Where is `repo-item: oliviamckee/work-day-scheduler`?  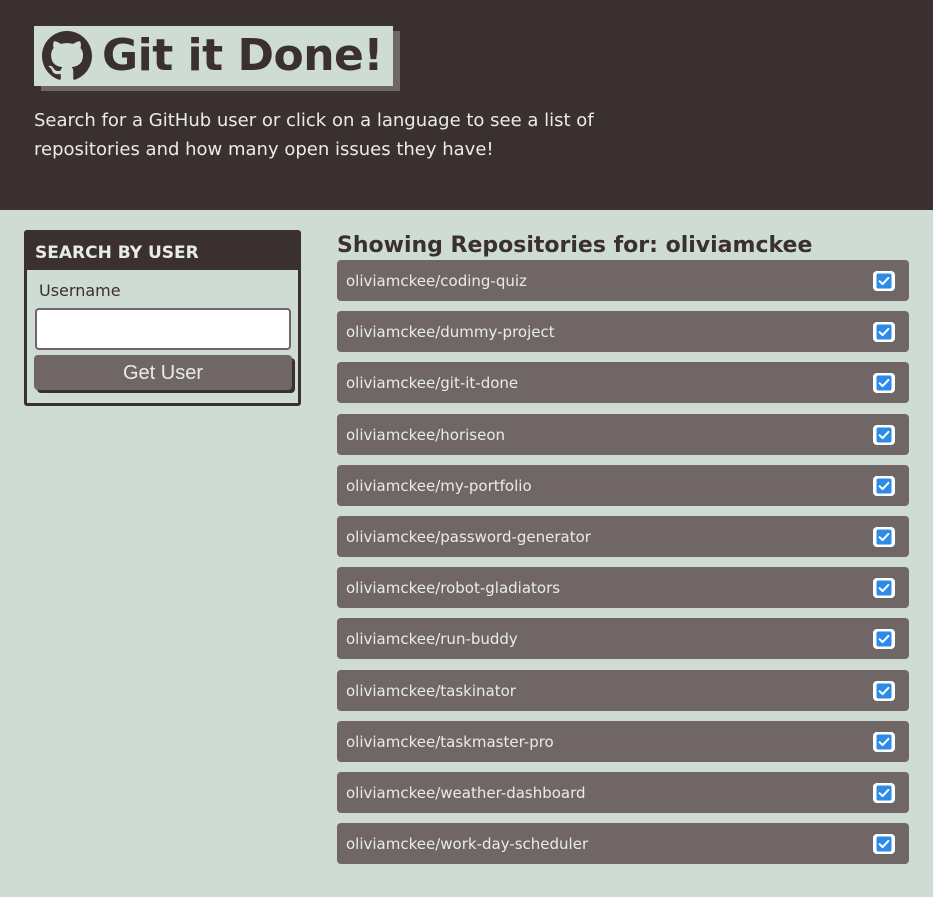 repo-item: oliviamckee/work-day-scheduler is located at coordinates (623, 844).